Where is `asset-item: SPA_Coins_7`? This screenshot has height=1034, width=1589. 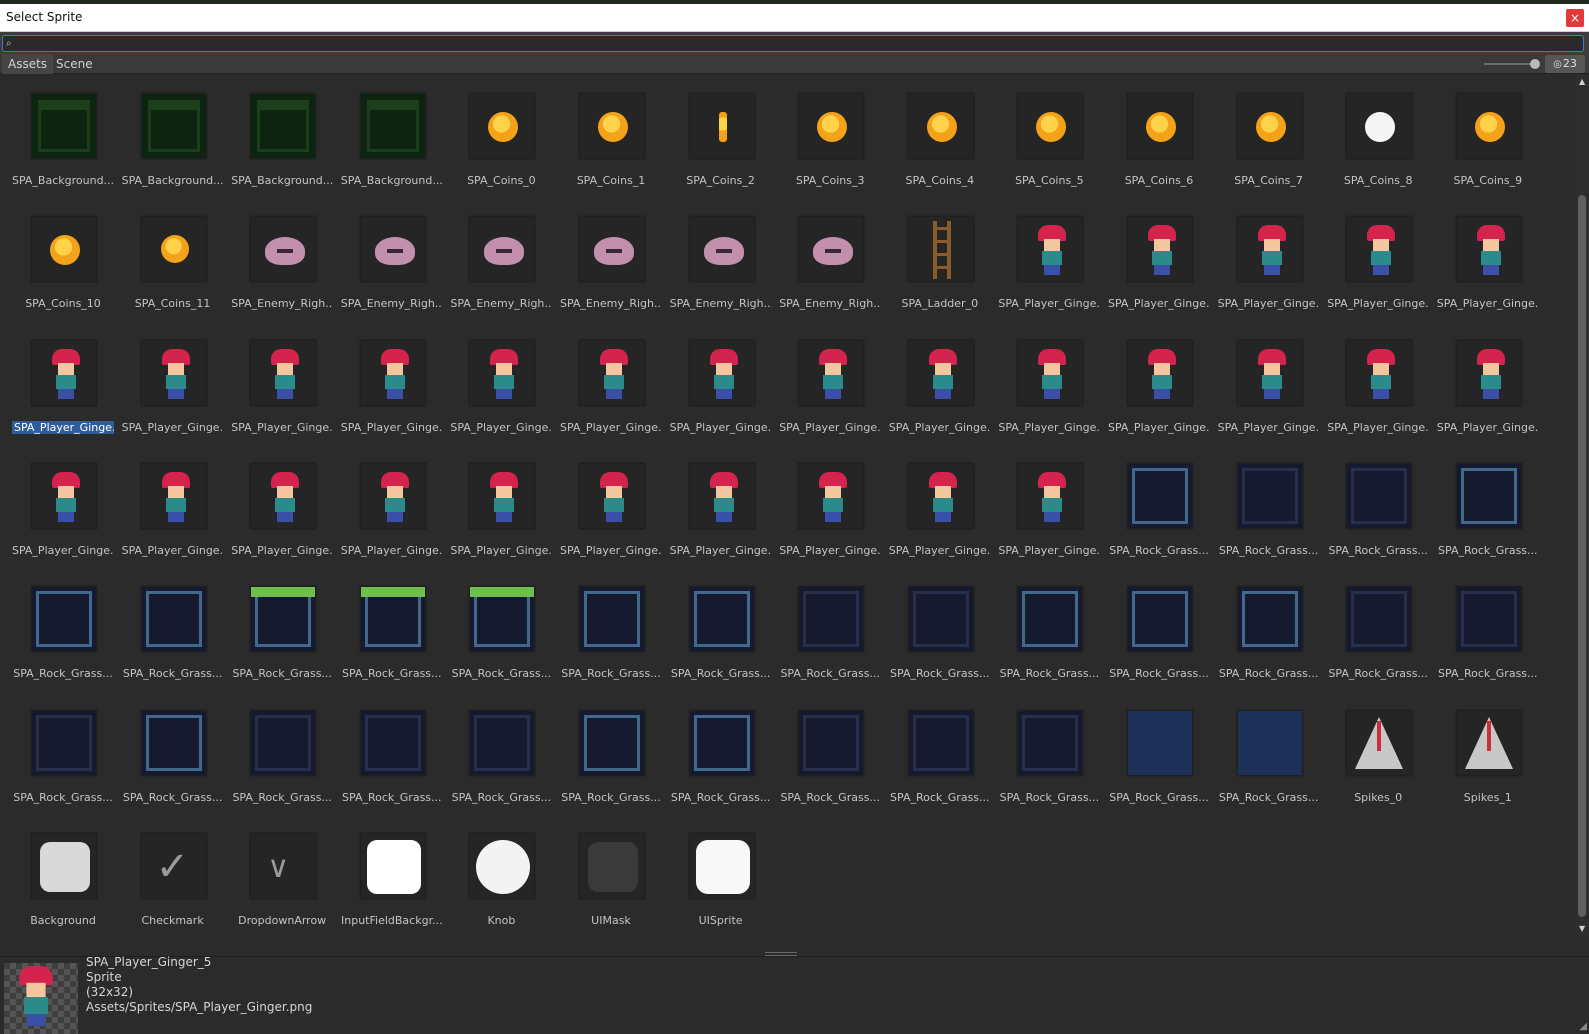 asset-item: SPA_Coins_7 is located at coordinates (1269, 136).